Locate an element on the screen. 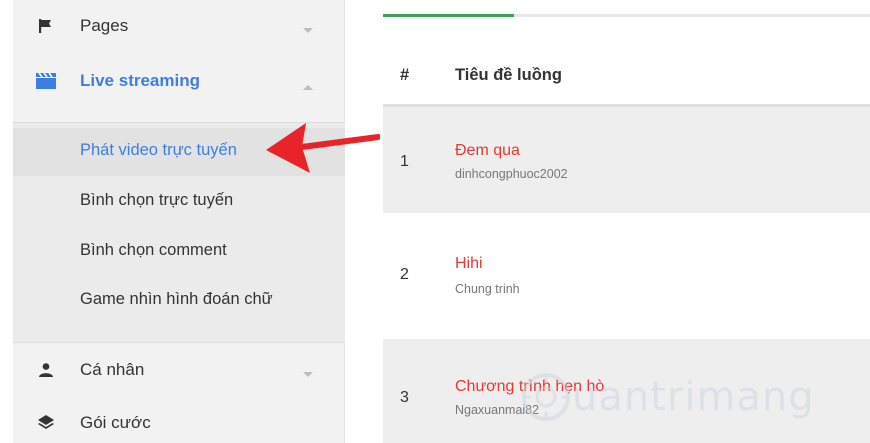 The width and height of the screenshot is (870, 443). chevron-up-icon is located at coordinates (308, 84).